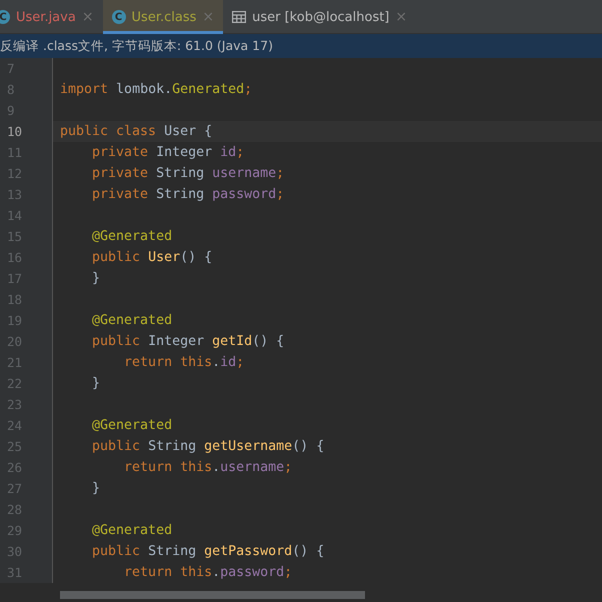 The image size is (602, 602). I want to click on code-token: getPassword, so click(248, 551).